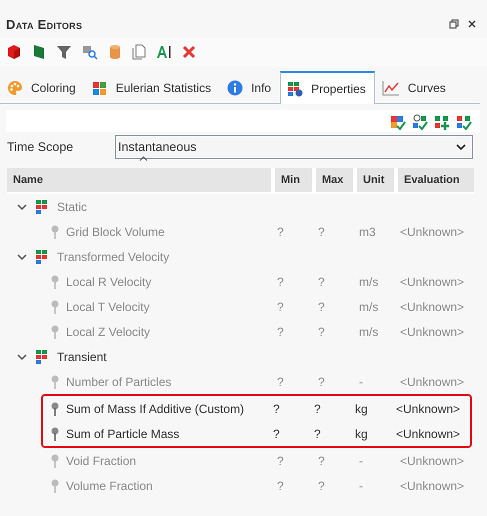  What do you see at coordinates (367, 231) in the screenshot?
I see `unit-value: m3` at bounding box center [367, 231].